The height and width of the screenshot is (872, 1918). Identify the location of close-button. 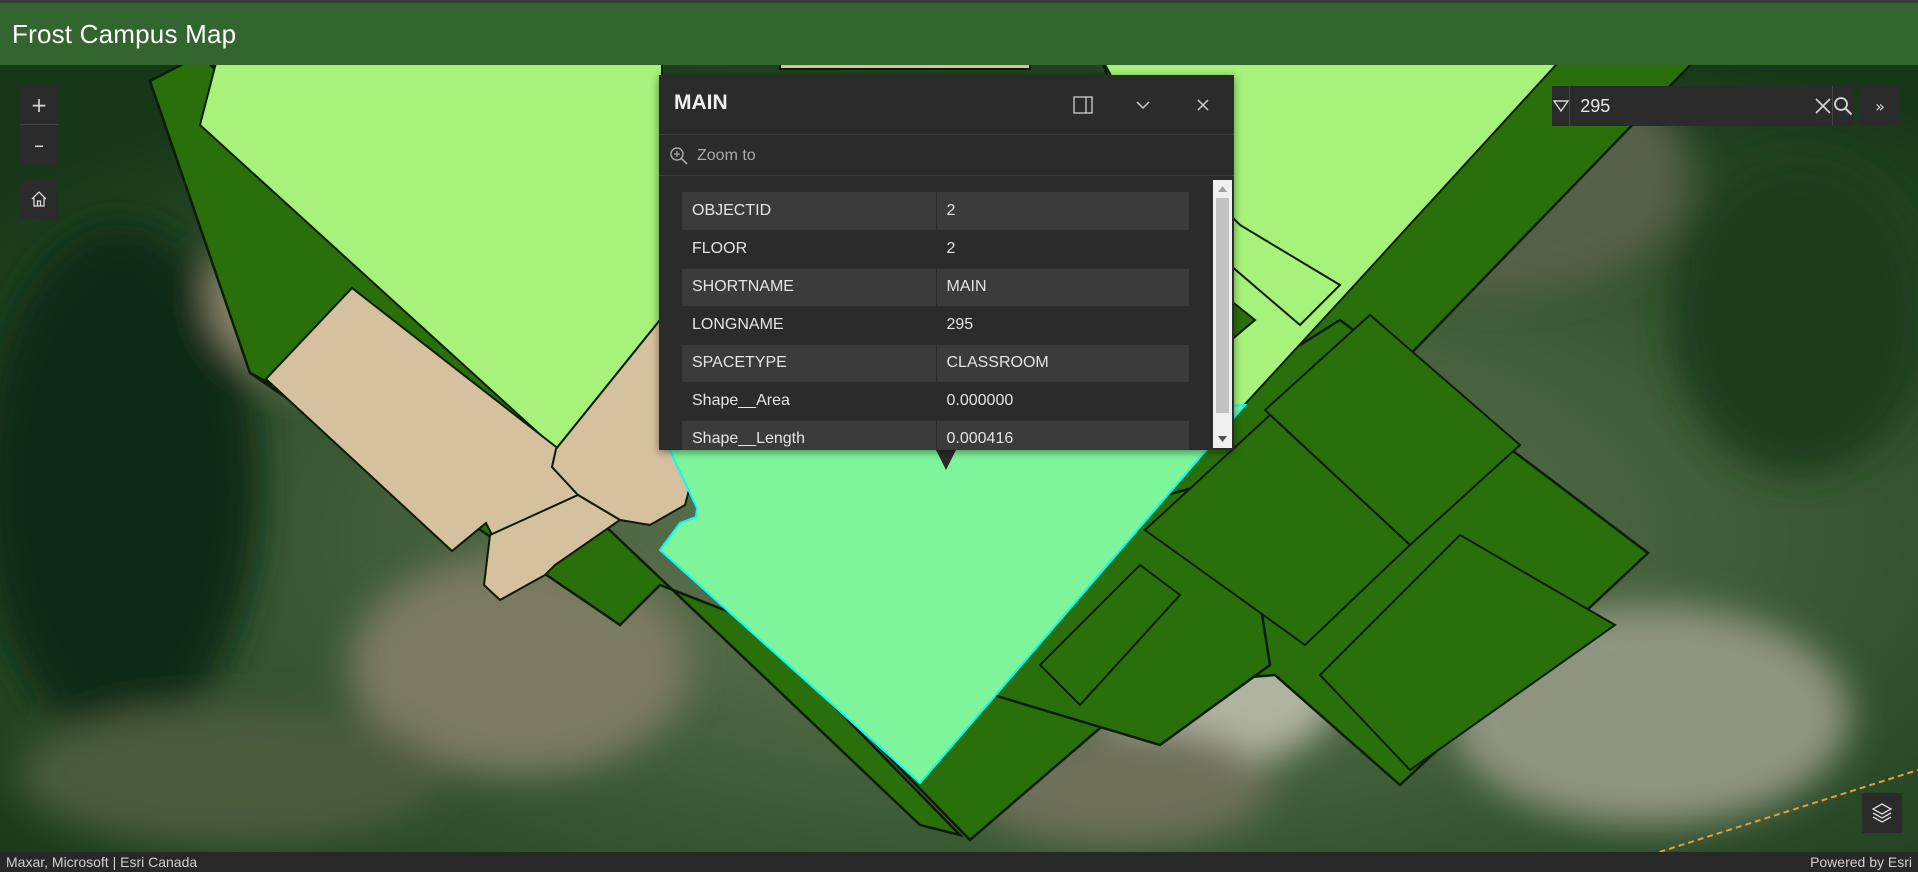
(1203, 105).